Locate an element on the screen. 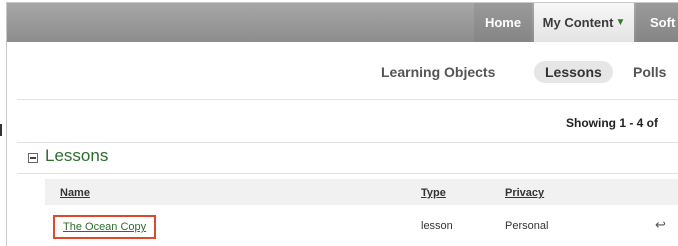 The width and height of the screenshot is (678, 246). nav-home-label: Home is located at coordinates (503, 22).